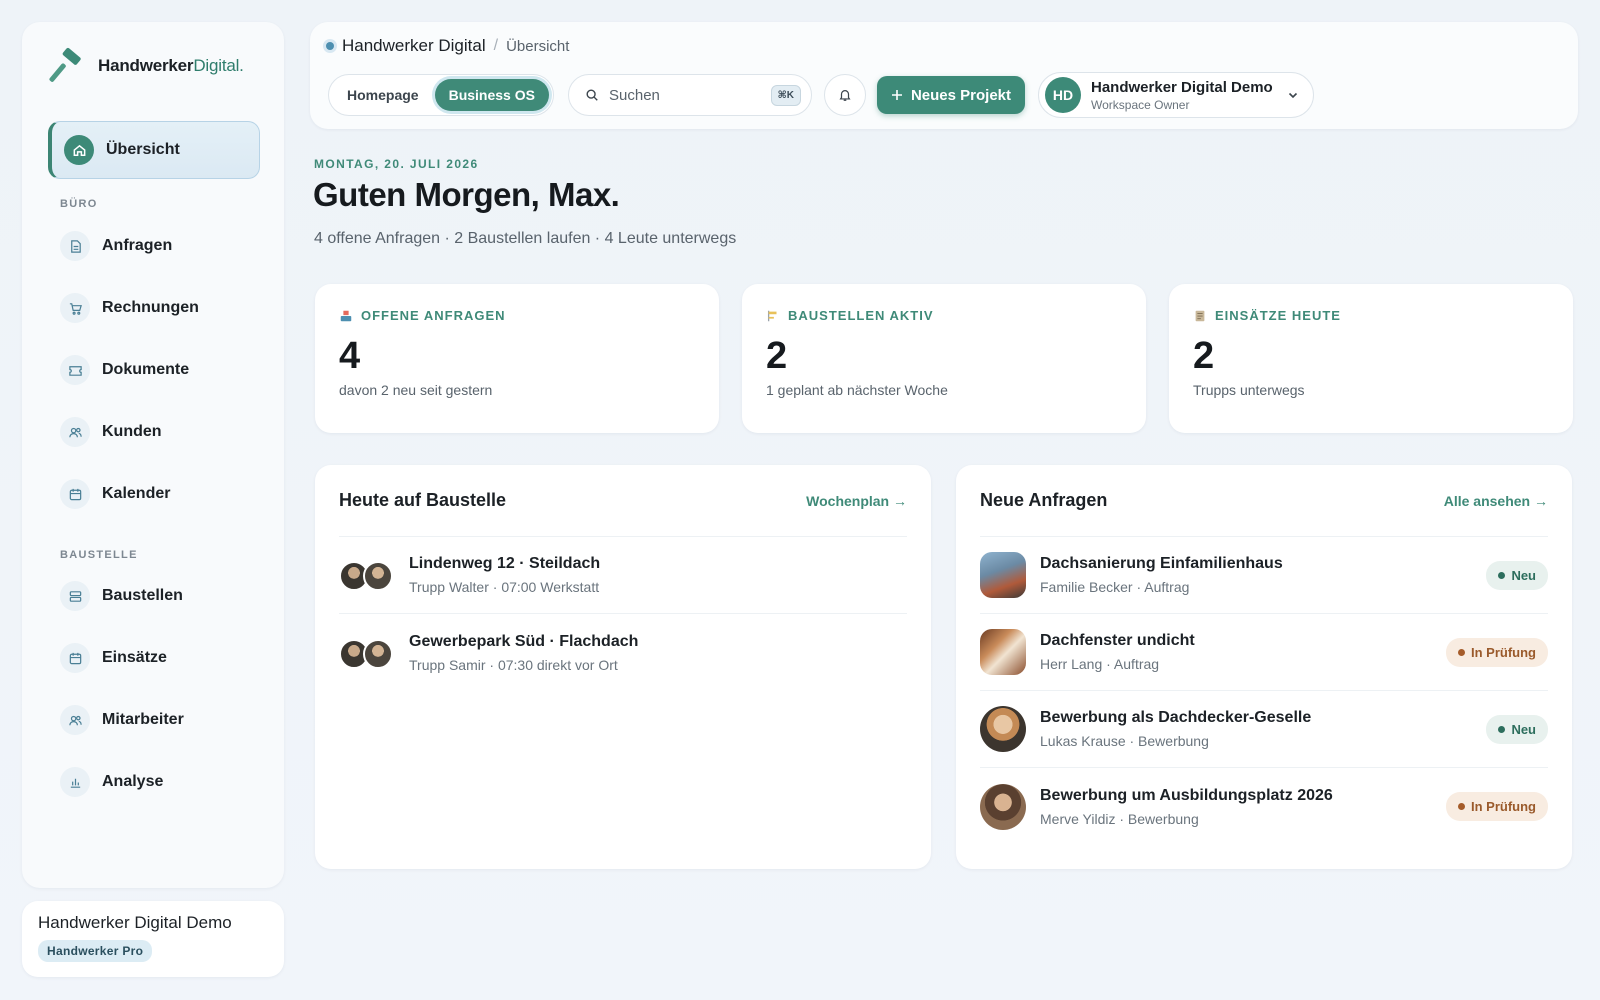 This screenshot has height=1000, width=1600. I want to click on sidebar-item-label: Rechnungen, so click(150, 307).